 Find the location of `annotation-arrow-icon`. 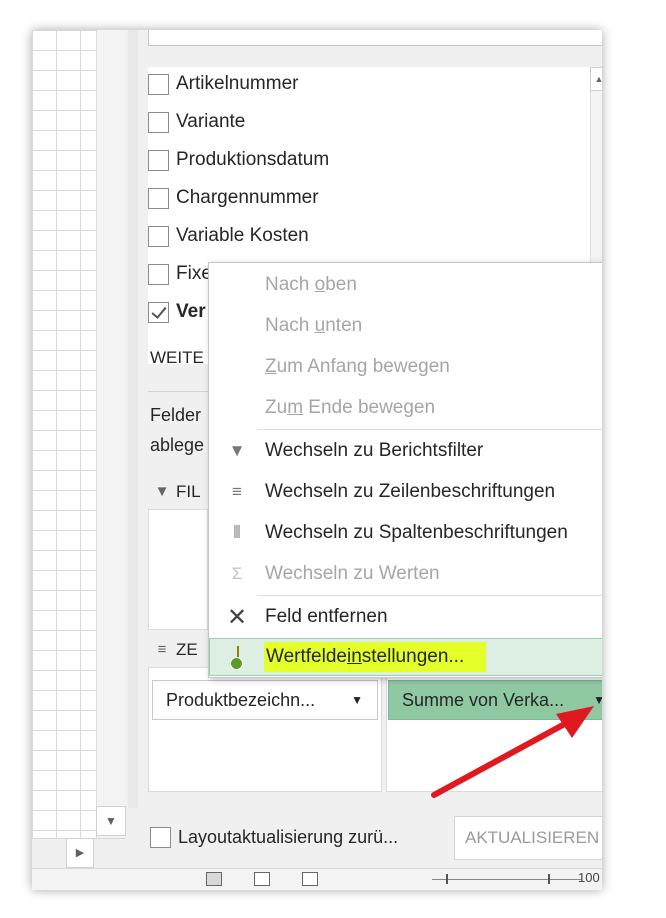

annotation-arrow-icon is located at coordinates (512, 752).